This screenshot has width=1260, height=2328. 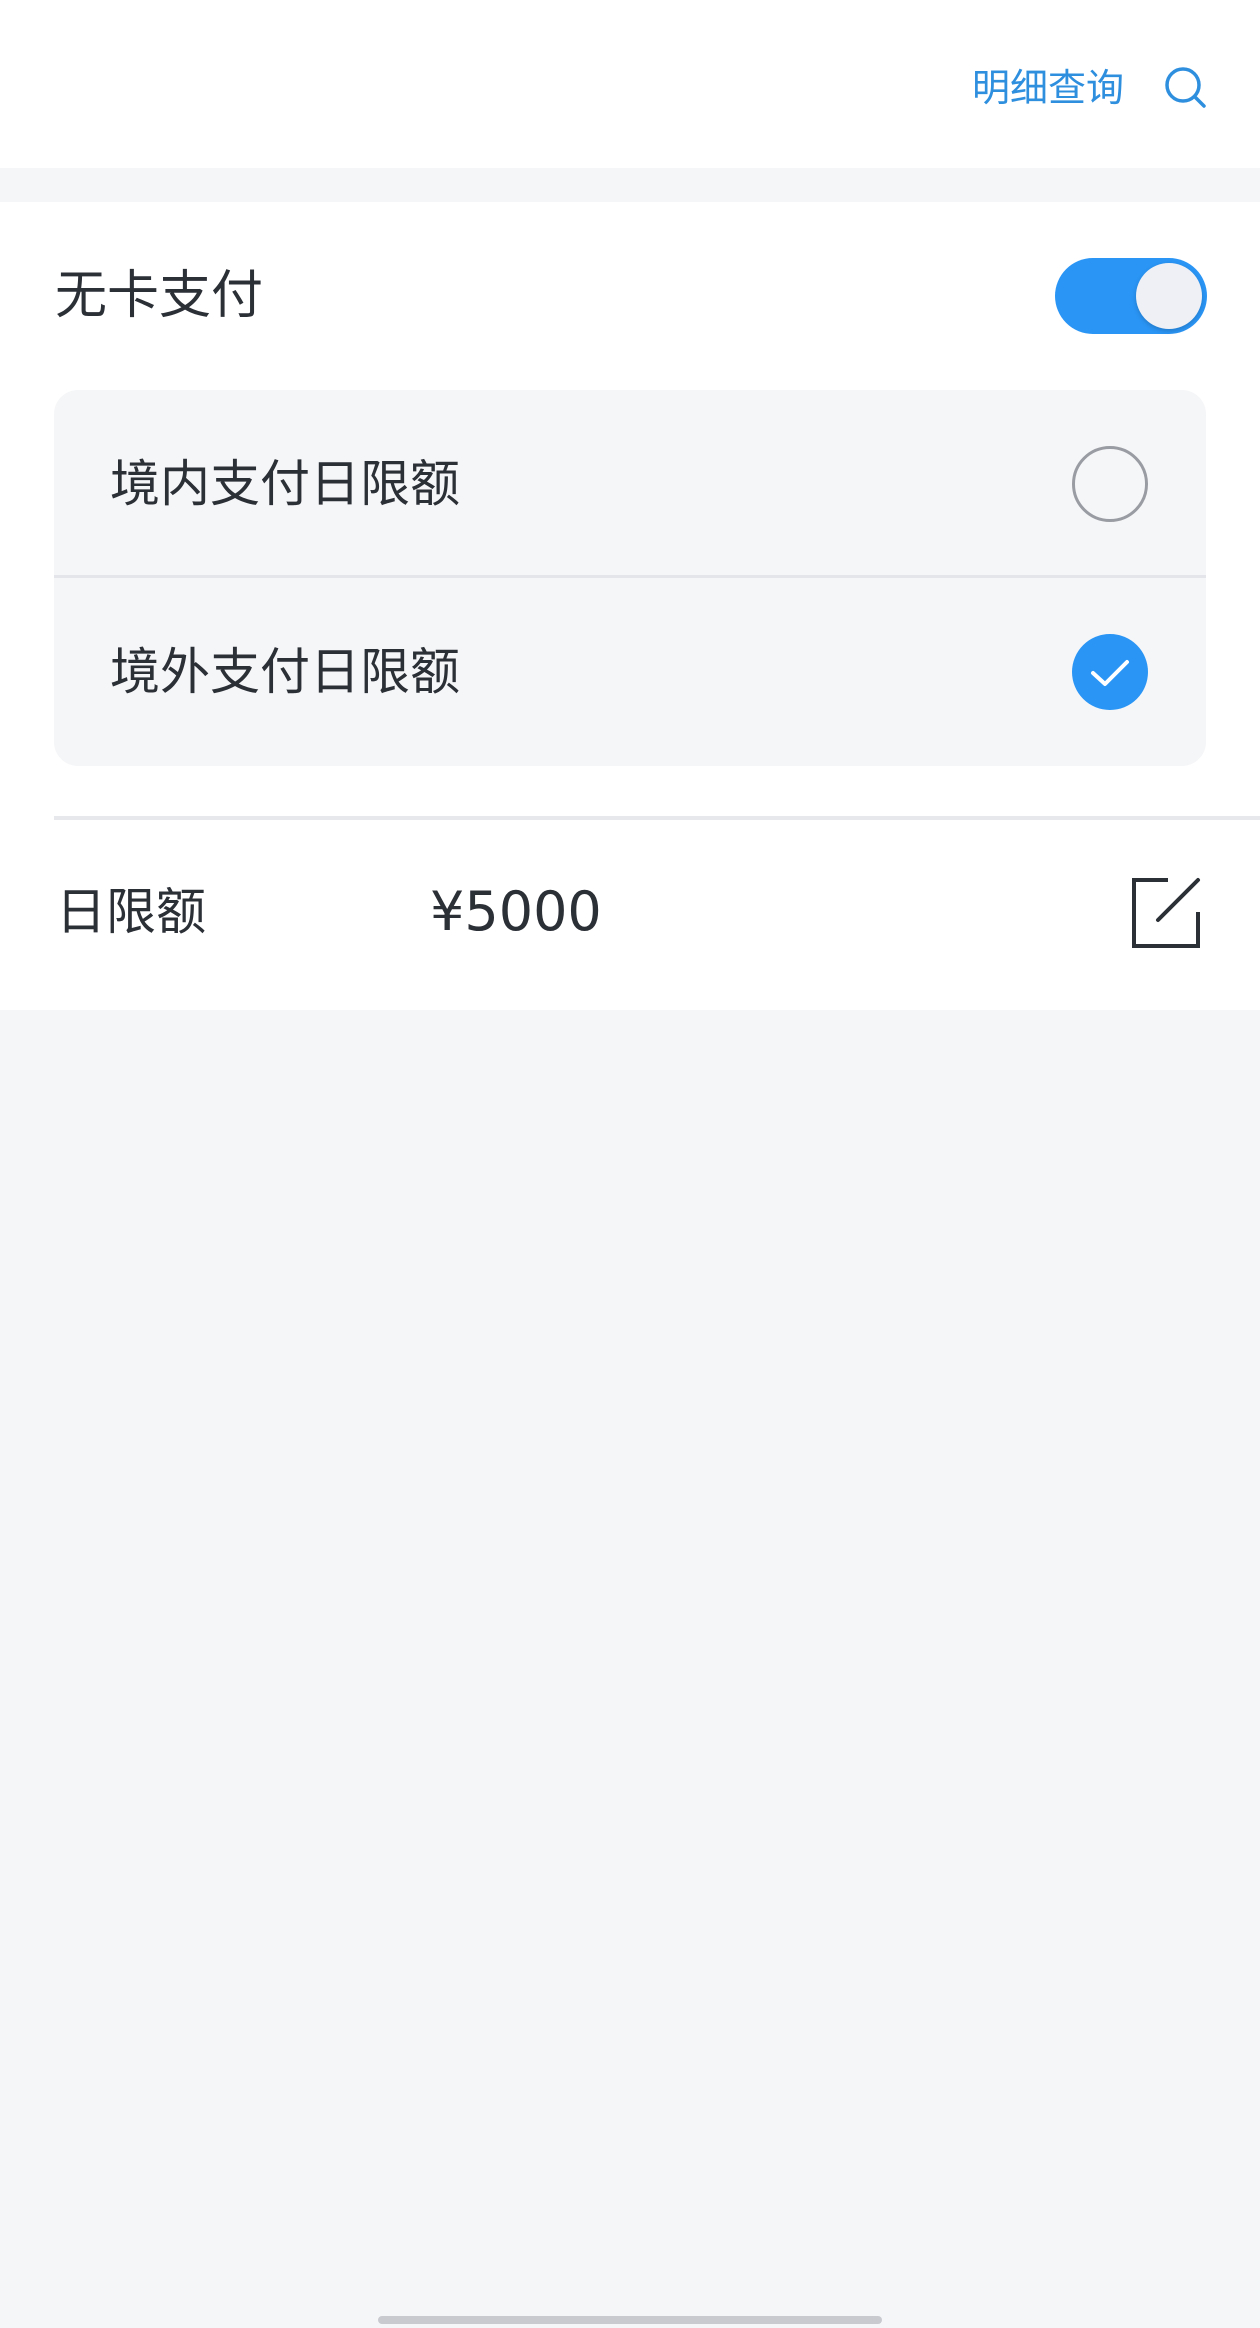 I want to click on divider, so click(x=657, y=818).